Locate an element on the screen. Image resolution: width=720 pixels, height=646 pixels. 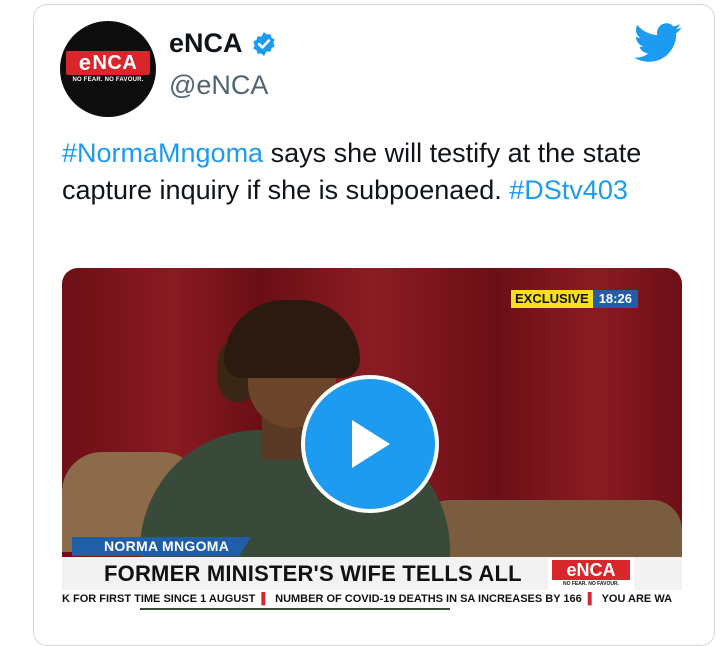
ticker-item: YOU ARE WA is located at coordinates (637, 599).